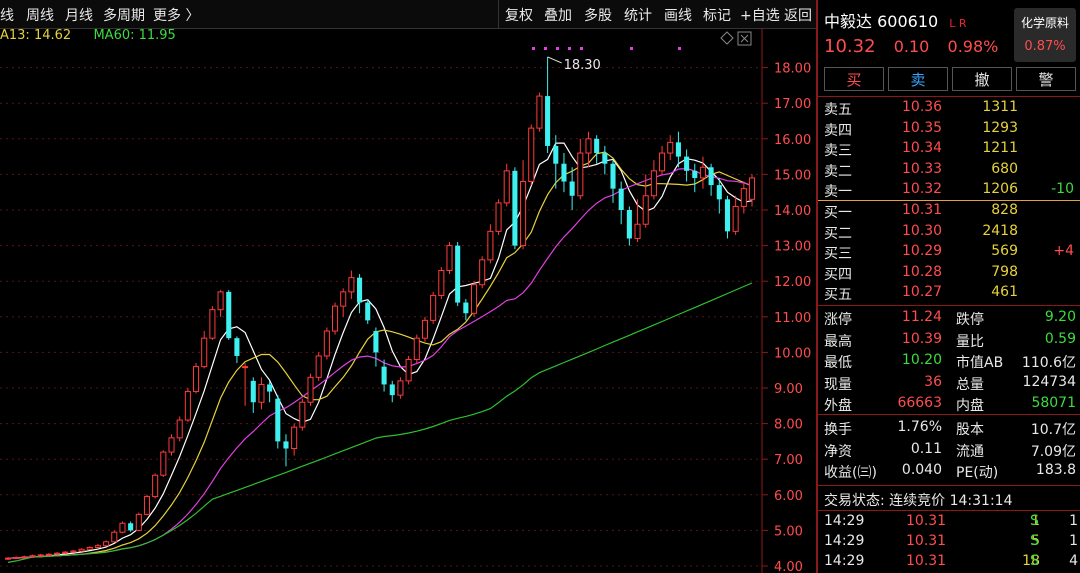 Image resolution: width=1080 pixels, height=573 pixels. What do you see at coordinates (838, 384) in the screenshot?
I see `stat-key: 现量` at bounding box center [838, 384].